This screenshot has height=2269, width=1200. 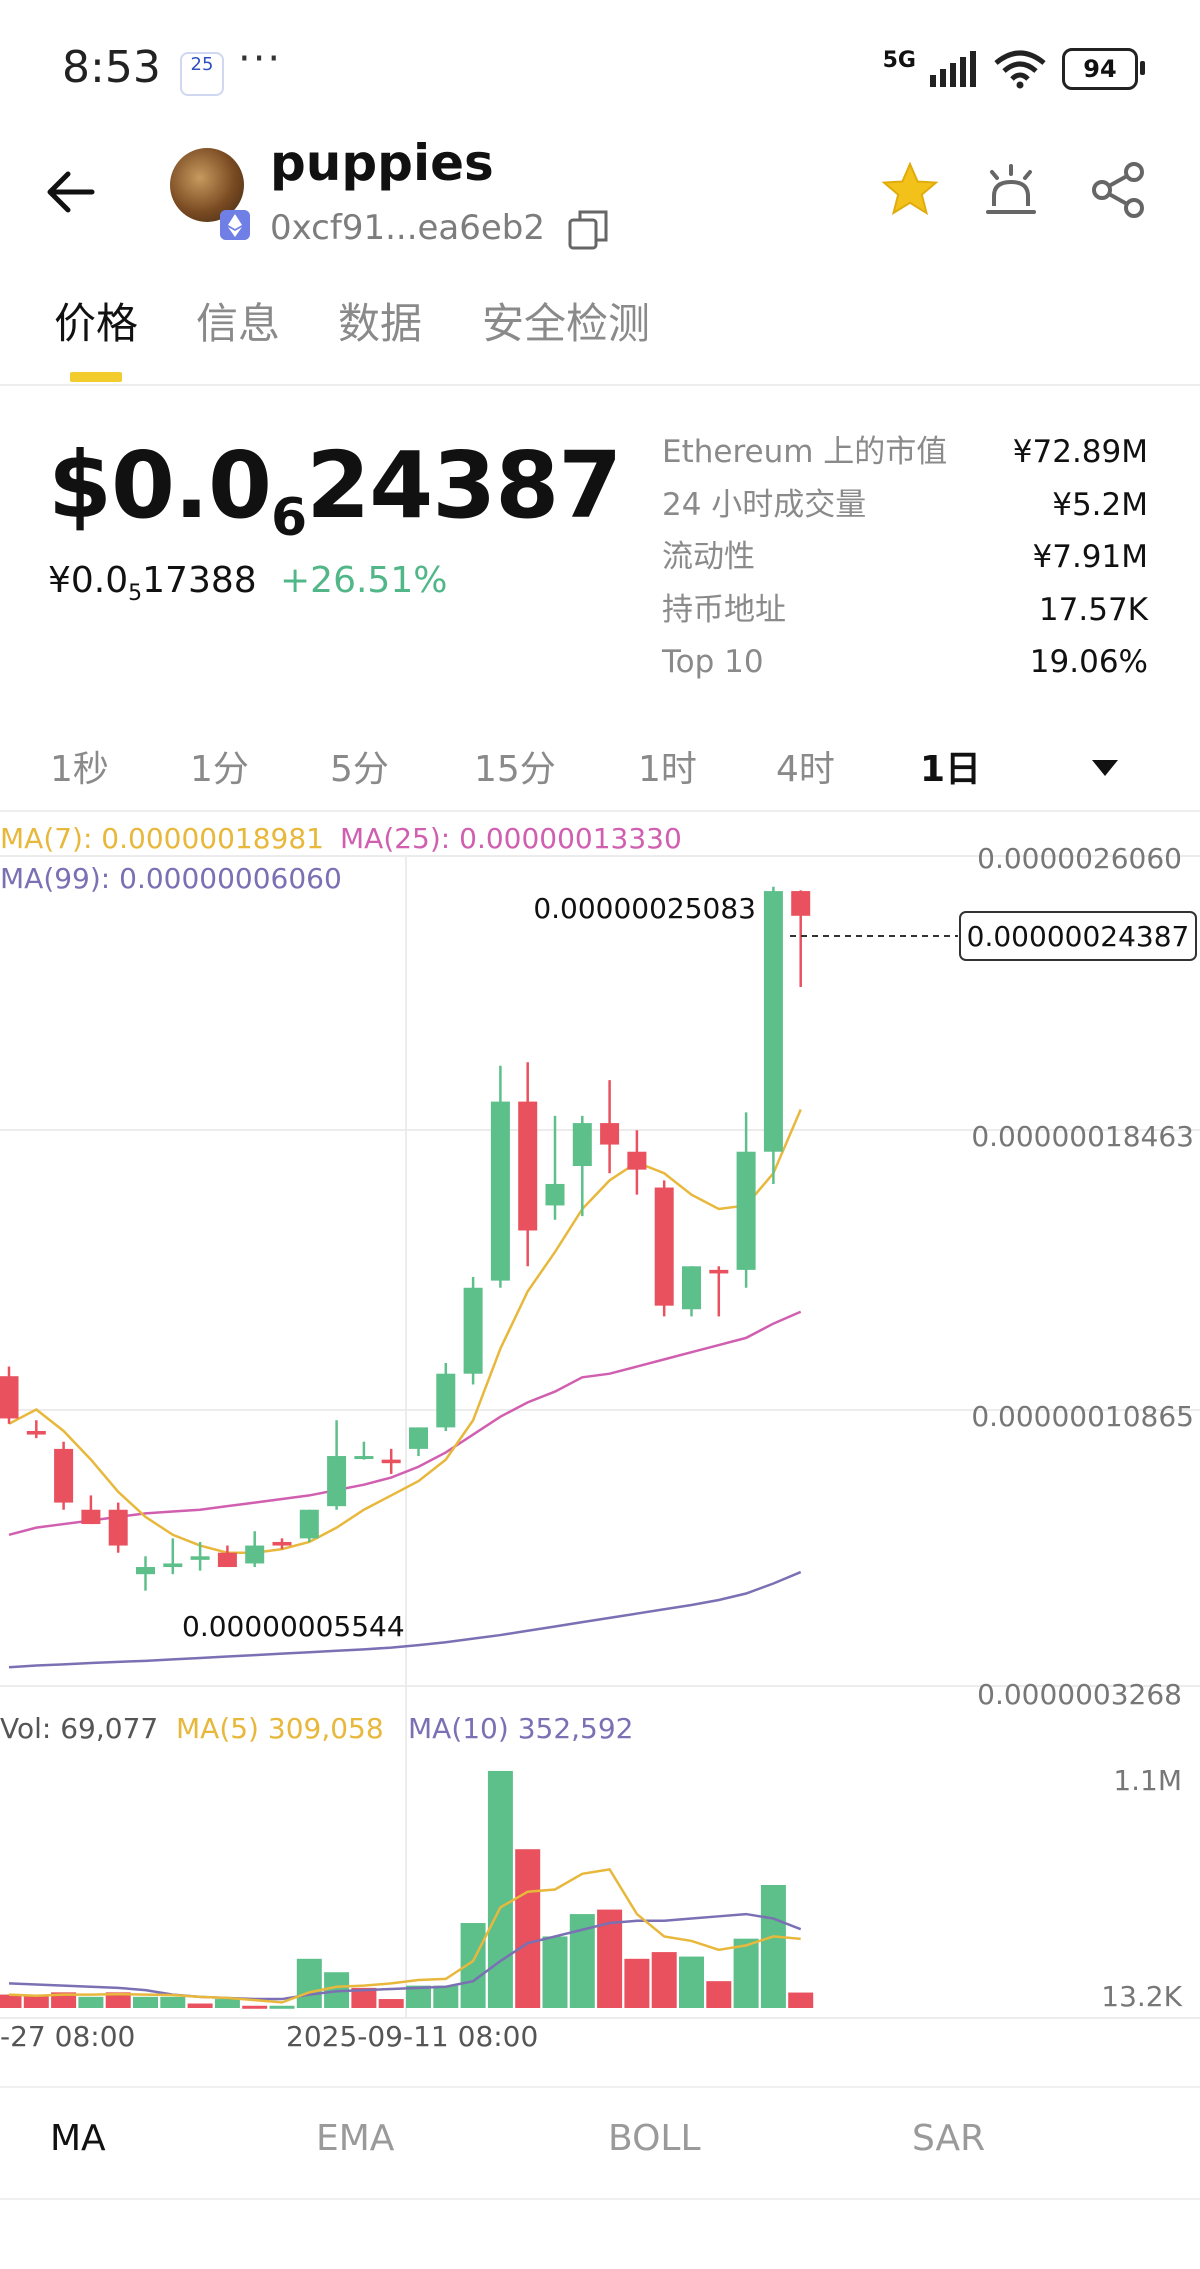 I want to click on price-cny-prefix: ¥0.0, so click(x=88, y=580).